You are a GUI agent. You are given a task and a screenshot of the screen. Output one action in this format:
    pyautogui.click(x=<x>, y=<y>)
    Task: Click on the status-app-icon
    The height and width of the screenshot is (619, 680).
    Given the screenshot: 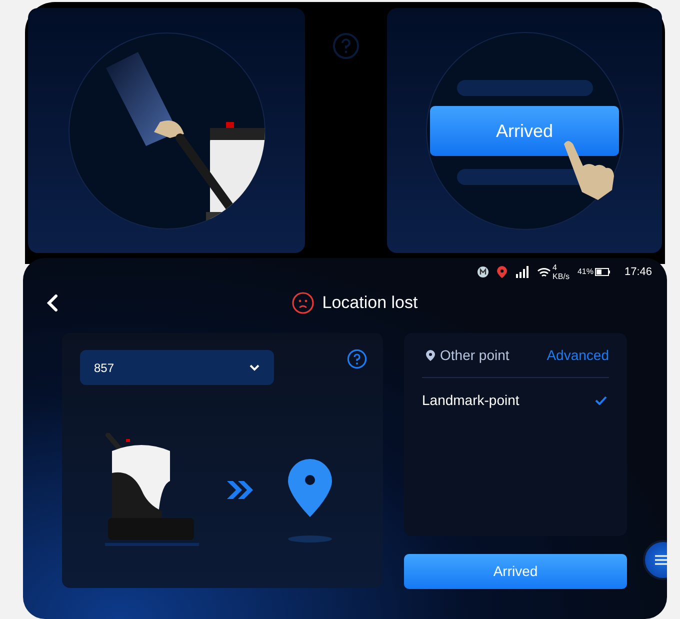 What is the action you would take?
    pyautogui.click(x=482, y=272)
    